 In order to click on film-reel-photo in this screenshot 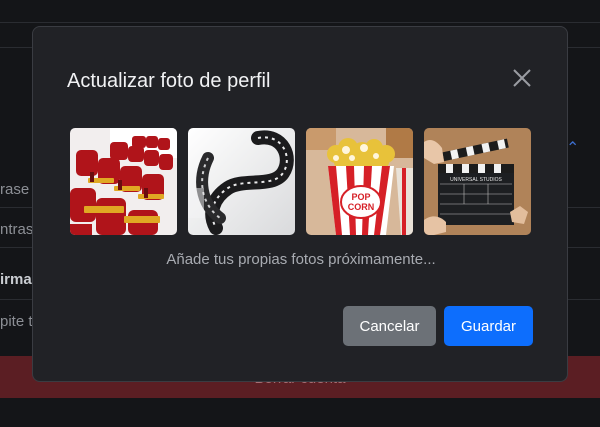, I will do `click(241, 181)`.